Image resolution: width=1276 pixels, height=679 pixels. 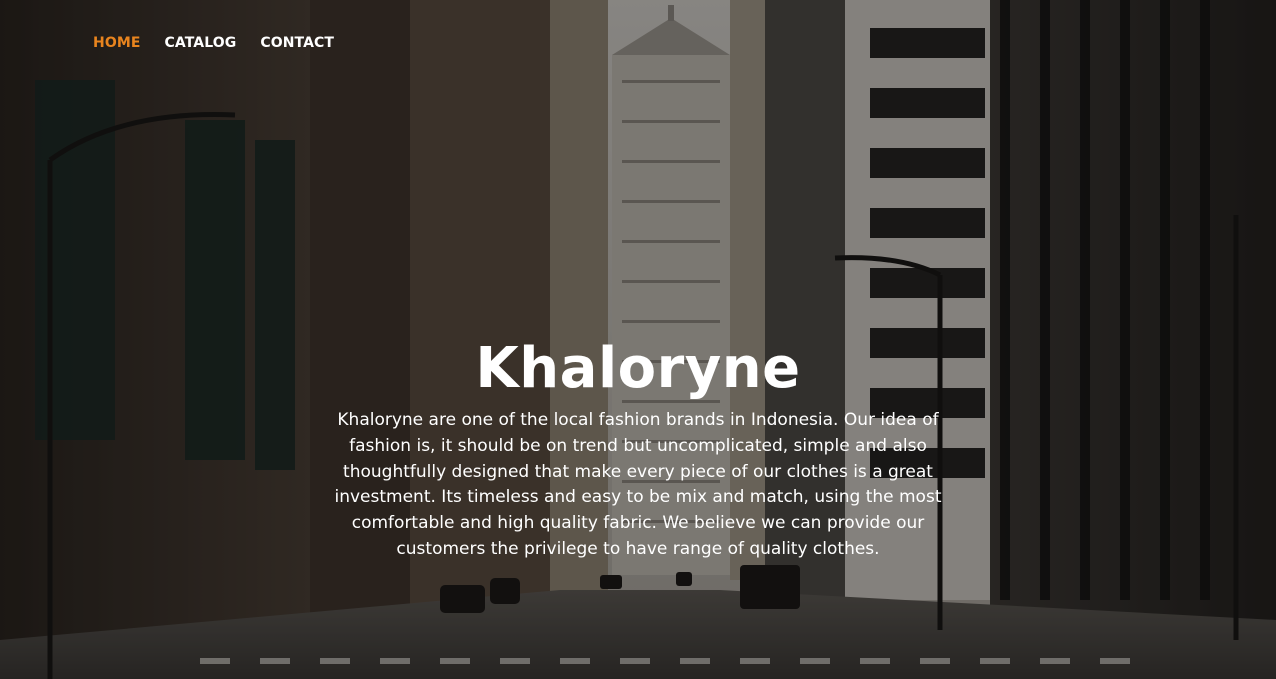 I want to click on main-nav: HOME CATALOG CONTACT, so click(x=213, y=43).